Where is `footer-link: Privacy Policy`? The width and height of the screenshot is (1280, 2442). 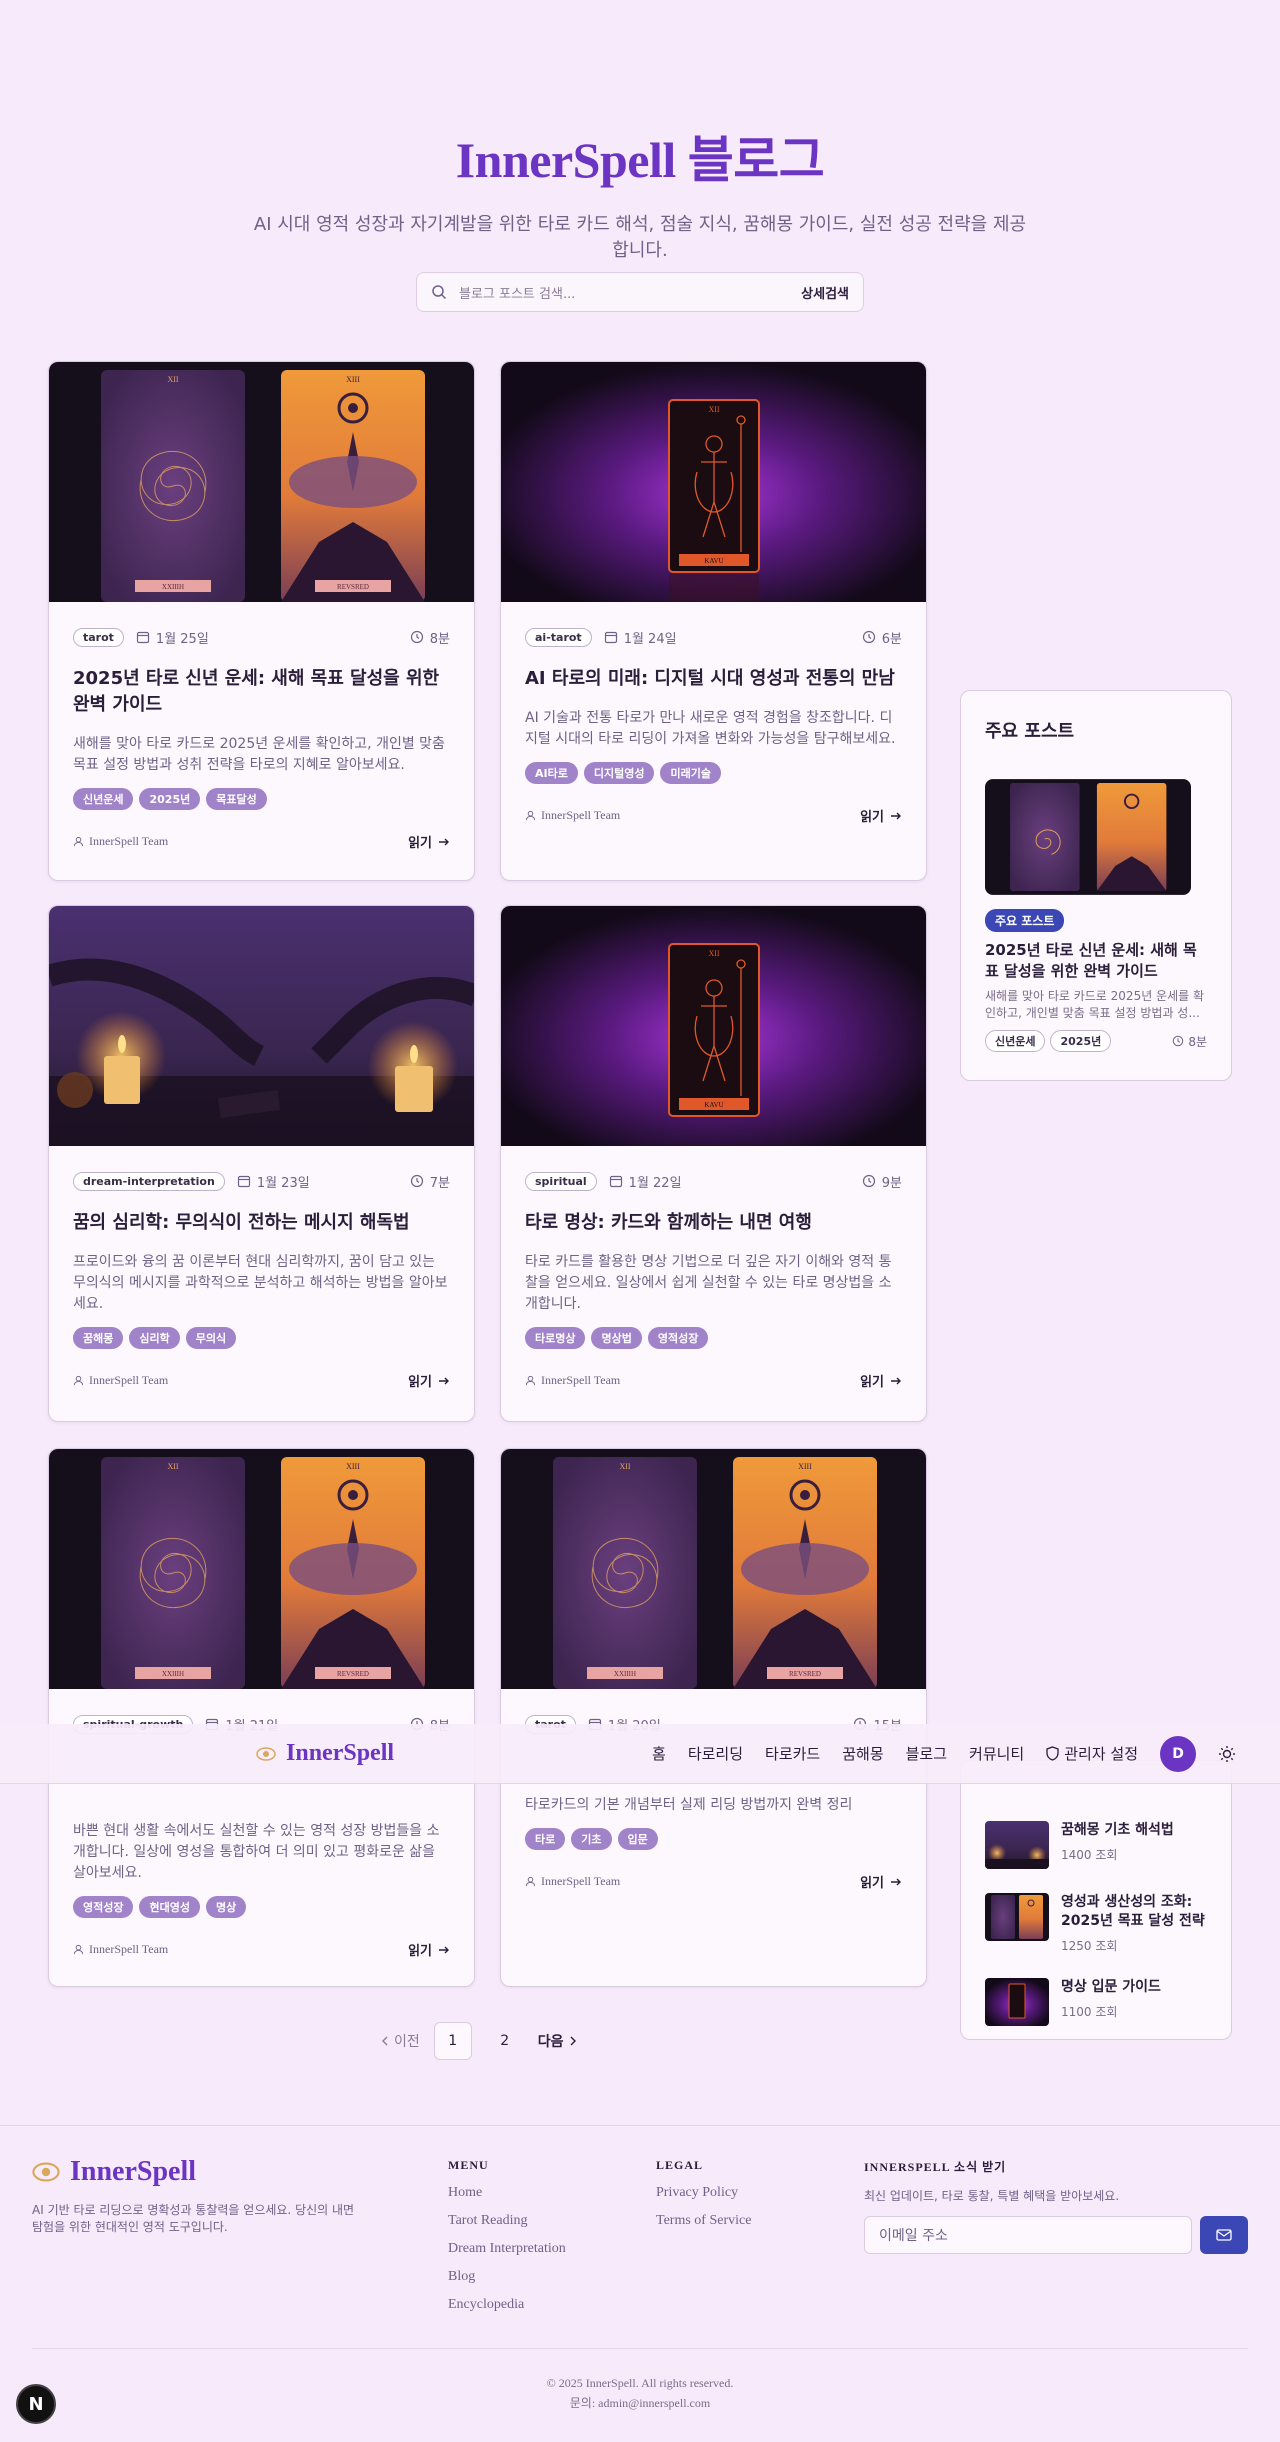
footer-link: Privacy Policy is located at coordinates (703, 2193).